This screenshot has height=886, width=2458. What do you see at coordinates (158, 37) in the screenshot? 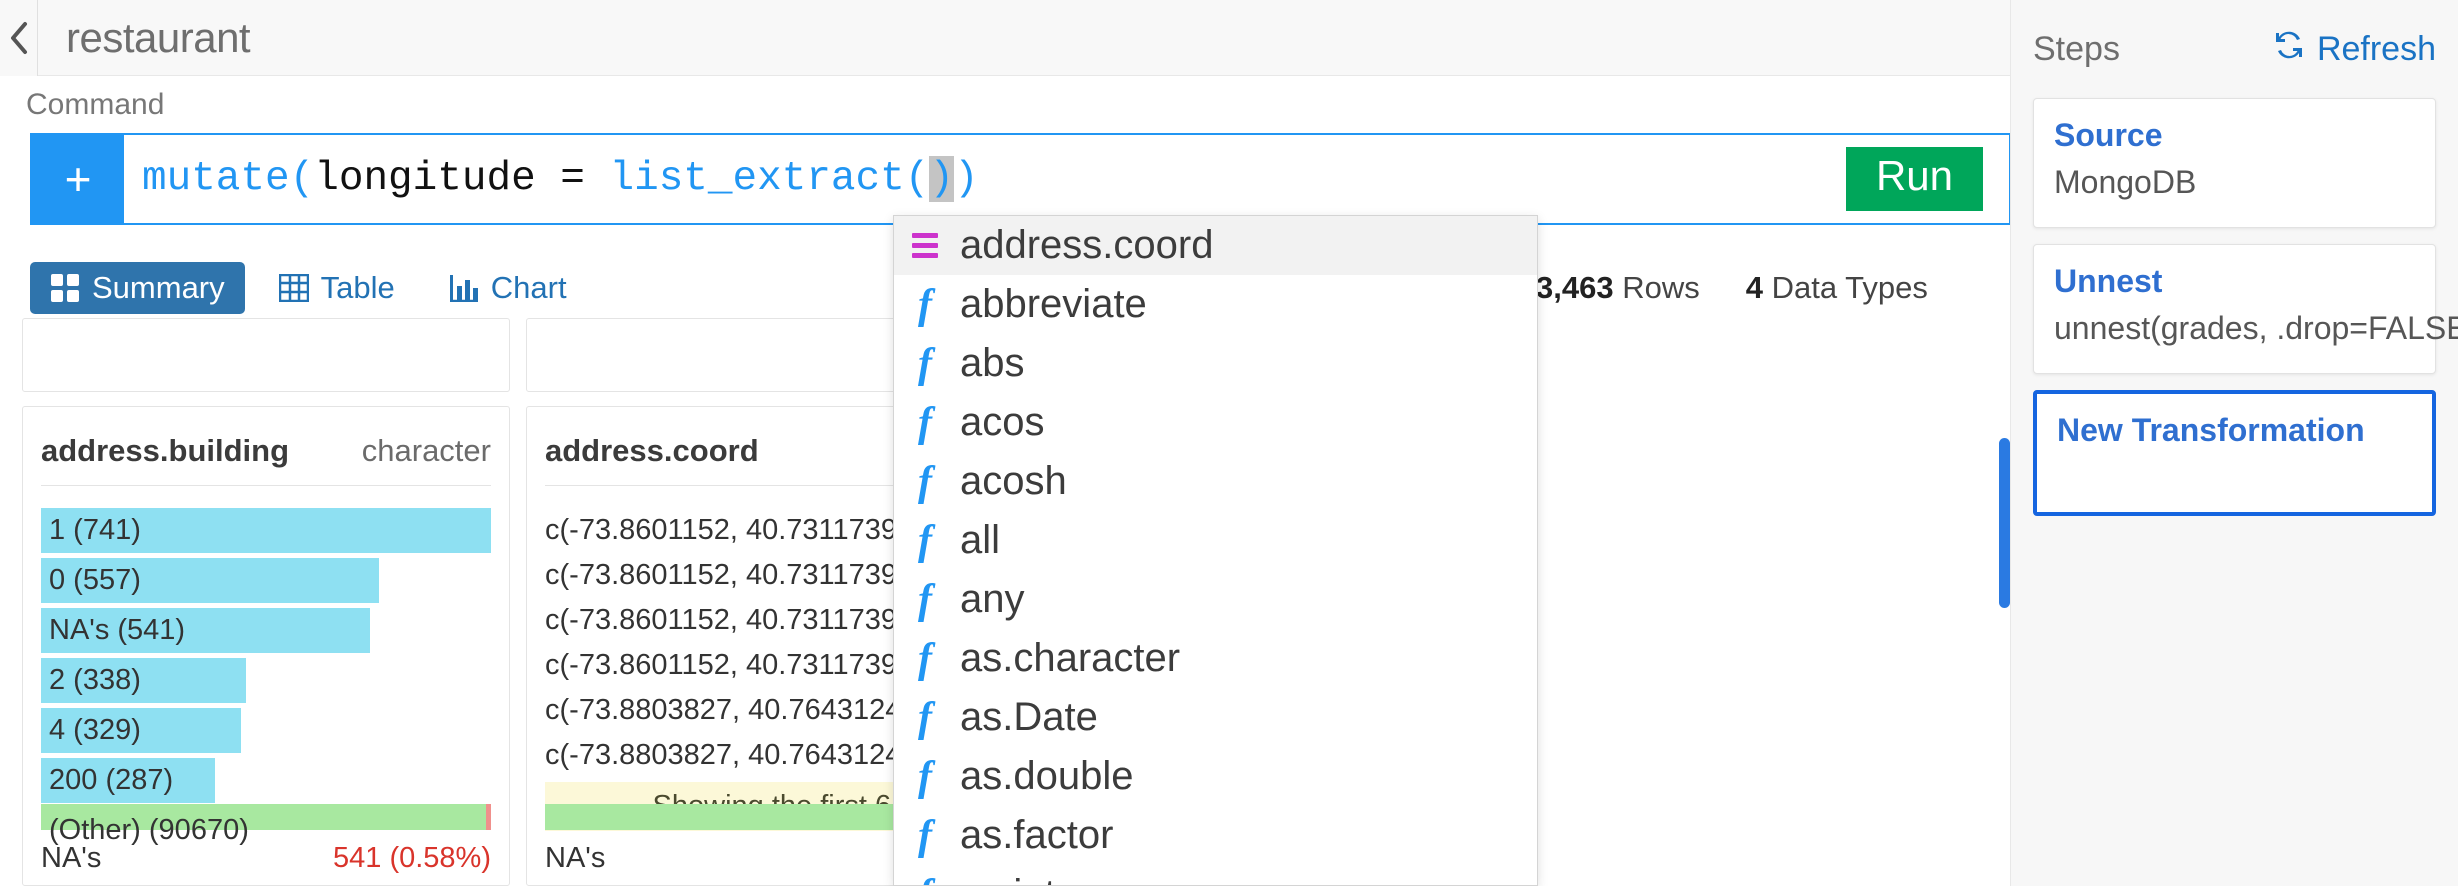
I see `page-title: restaurant` at bounding box center [158, 37].